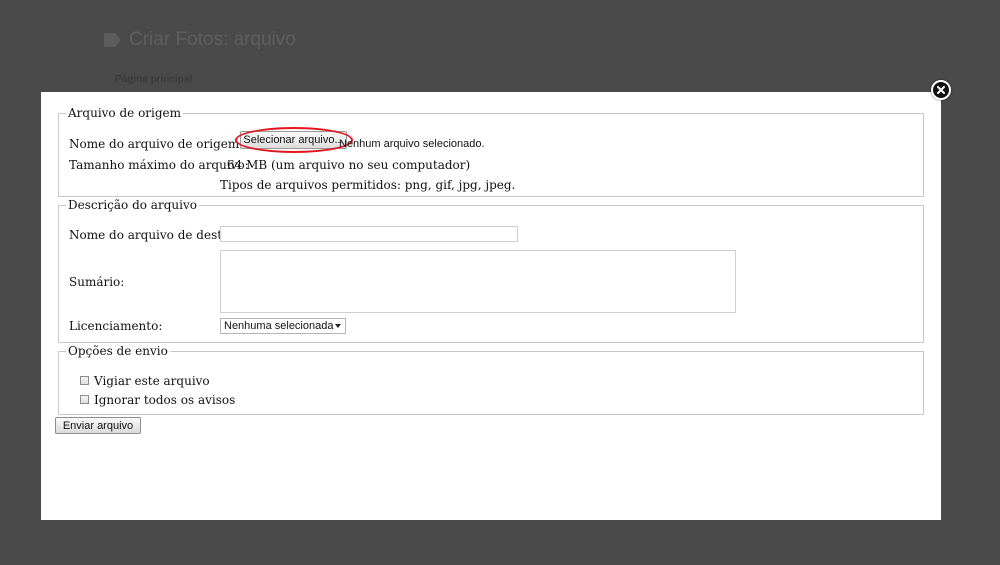  I want to click on dest-name-input, so click(369, 234).